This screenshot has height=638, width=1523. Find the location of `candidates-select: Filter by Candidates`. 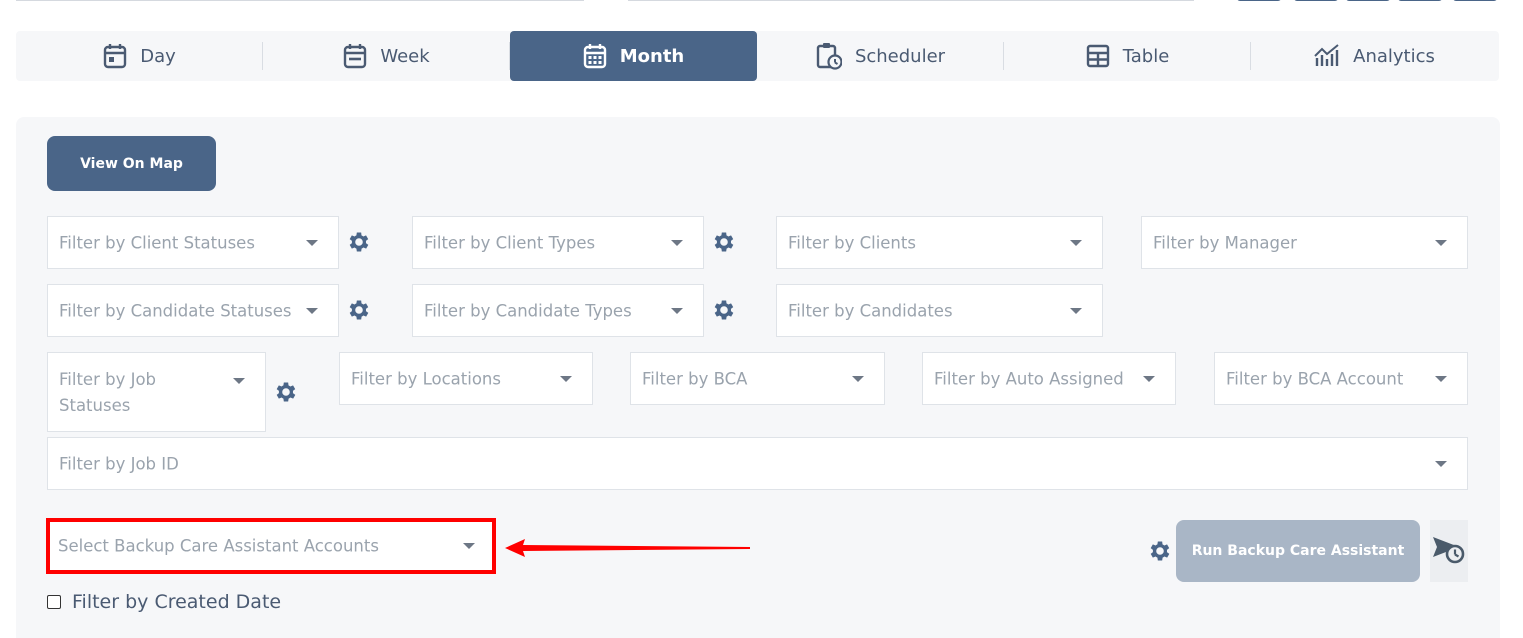

candidates-select: Filter by Candidates is located at coordinates (939, 310).